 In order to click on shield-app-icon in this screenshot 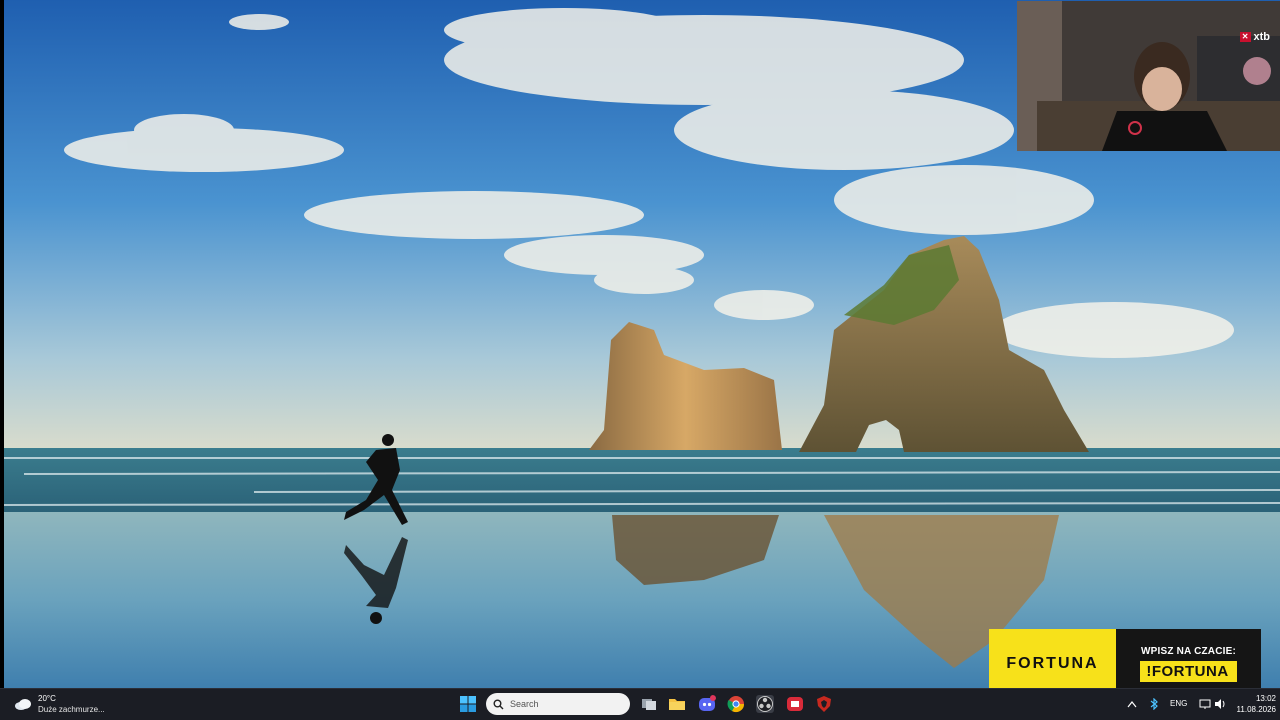, I will do `click(824, 704)`.